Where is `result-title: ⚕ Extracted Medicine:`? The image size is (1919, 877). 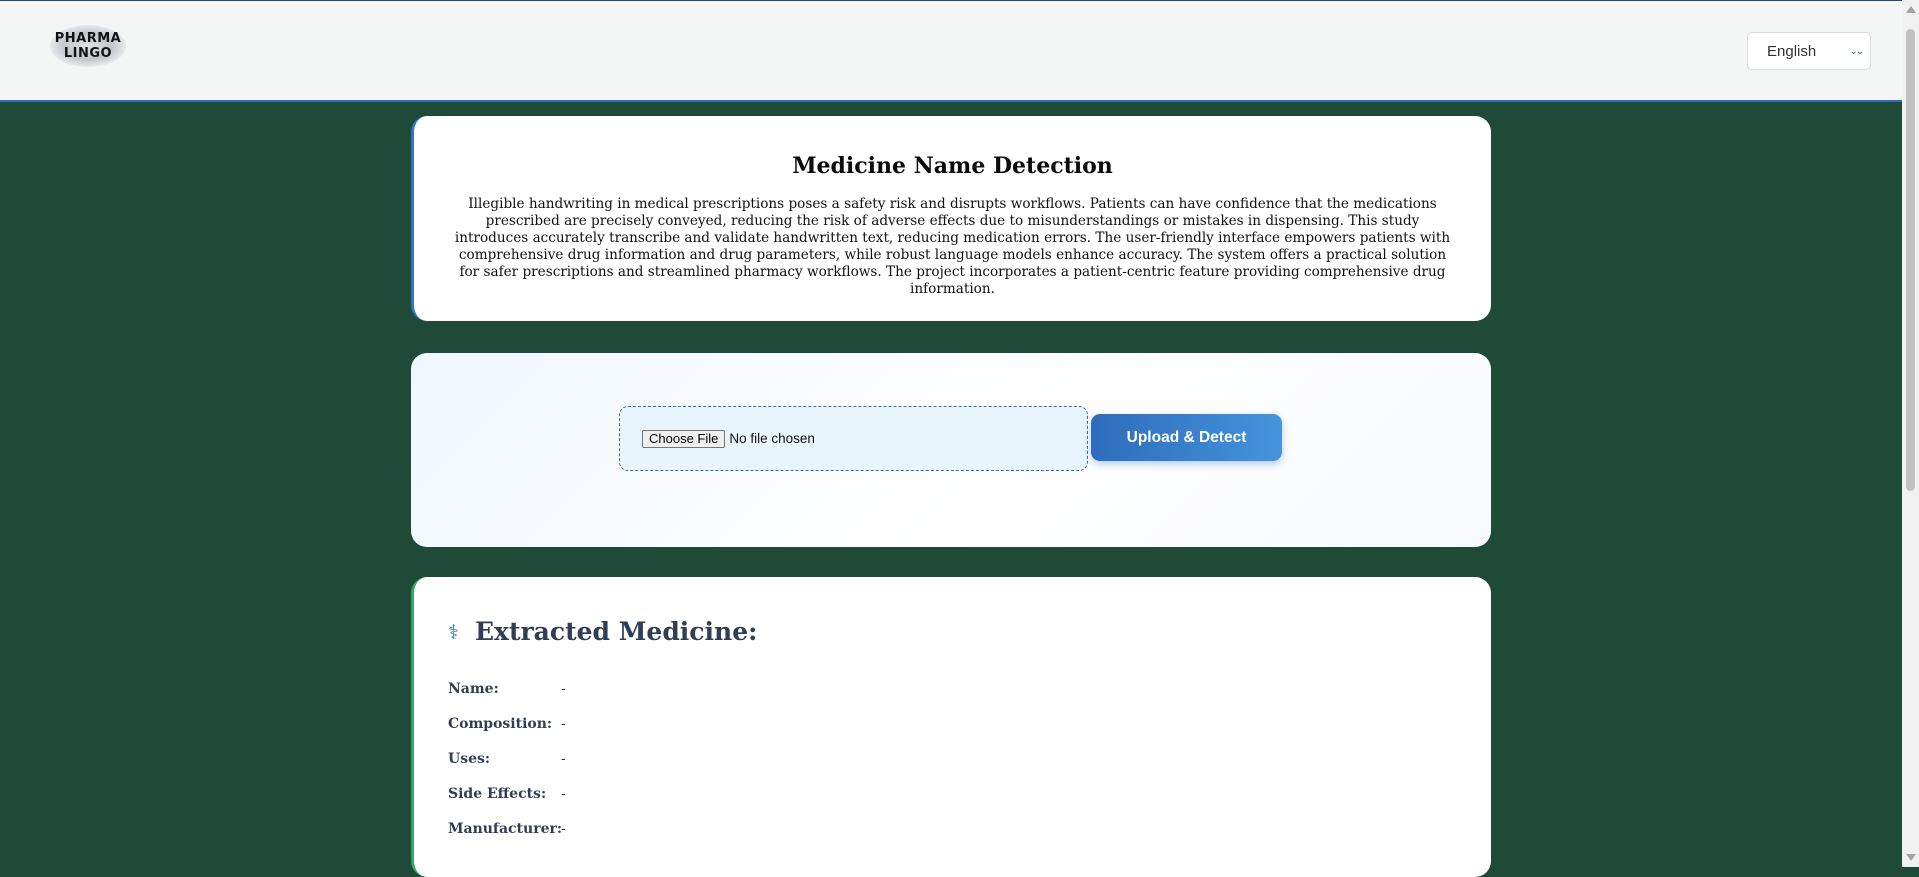
result-title: ⚕ Extracted Medicine: is located at coordinates (602, 631).